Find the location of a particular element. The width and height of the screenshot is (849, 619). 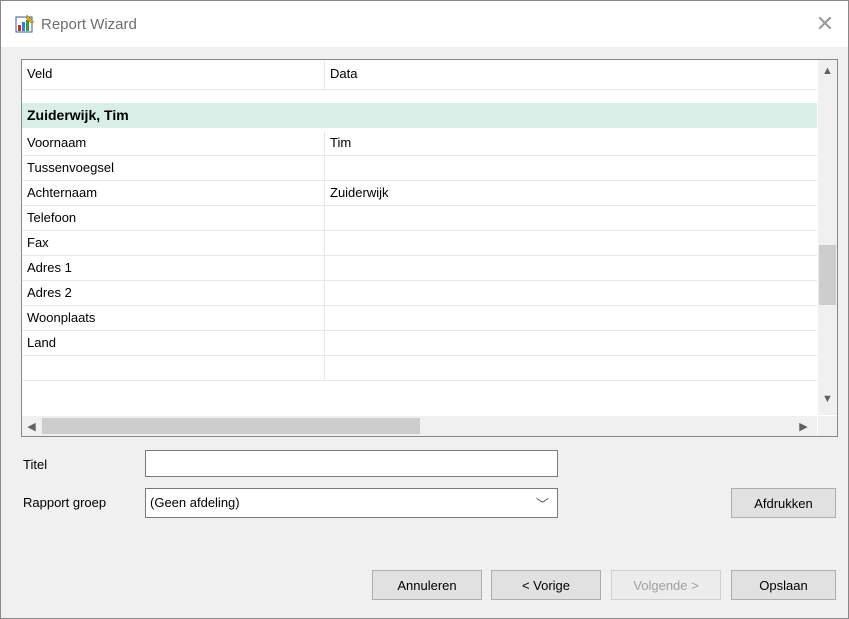

field-name: Adres 1 is located at coordinates (173, 268).